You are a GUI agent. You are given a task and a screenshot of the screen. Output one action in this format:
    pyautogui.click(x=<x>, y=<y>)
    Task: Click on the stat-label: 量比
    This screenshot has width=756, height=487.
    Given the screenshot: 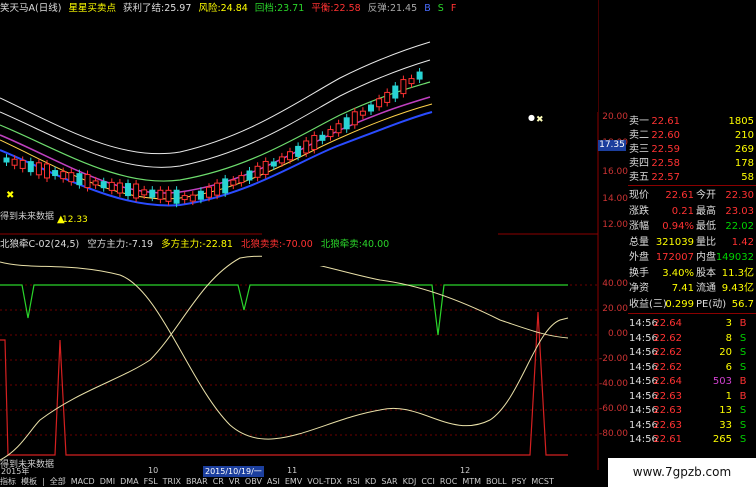 What is the action you would take?
    pyautogui.click(x=706, y=242)
    